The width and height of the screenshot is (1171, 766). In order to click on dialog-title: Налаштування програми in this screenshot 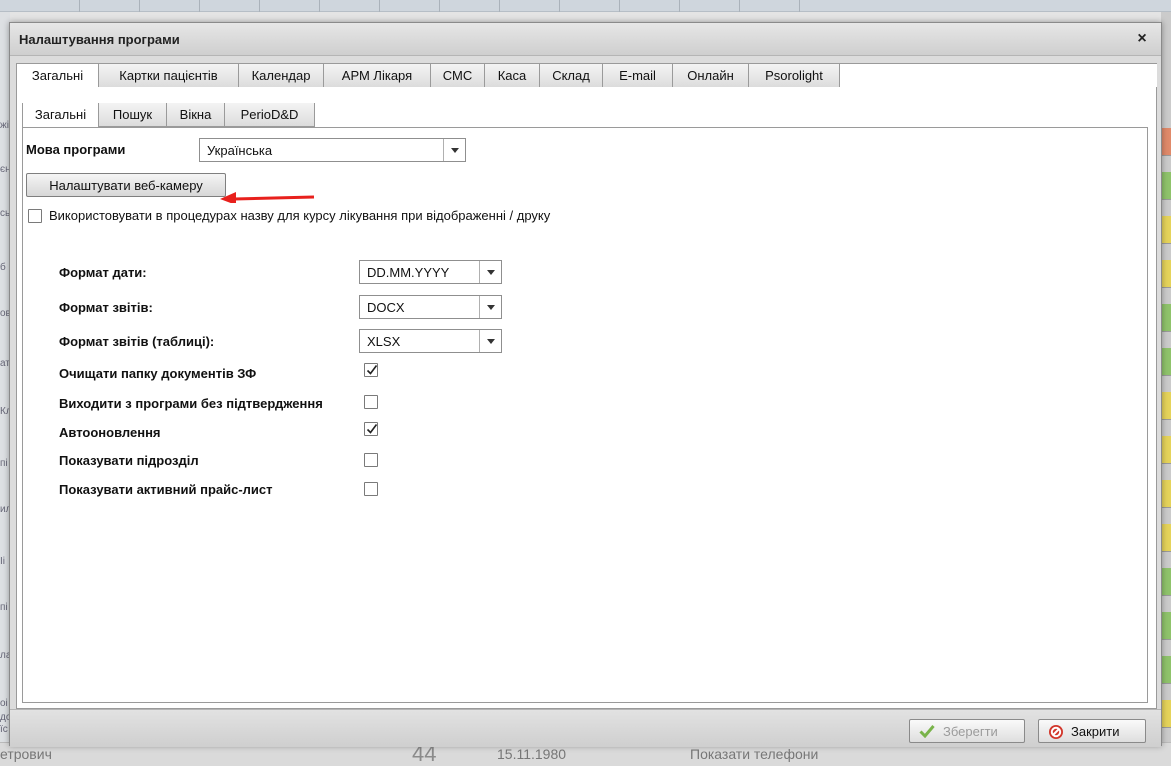, I will do `click(99, 39)`.